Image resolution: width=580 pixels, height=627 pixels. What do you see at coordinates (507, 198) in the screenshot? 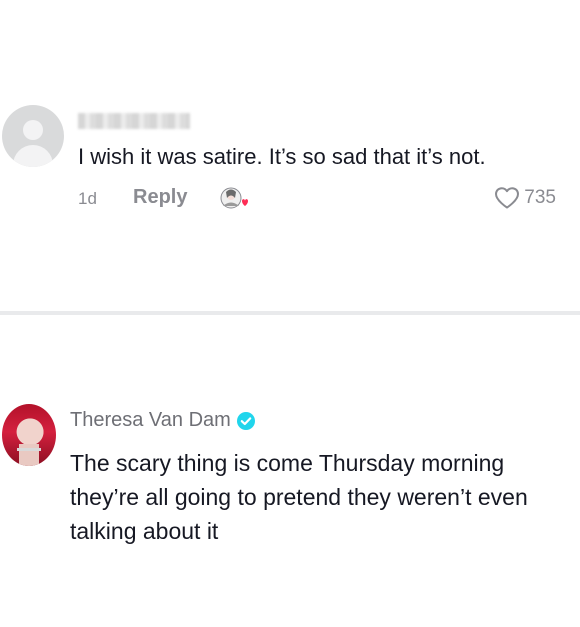
I see `heart-outline-icon` at bounding box center [507, 198].